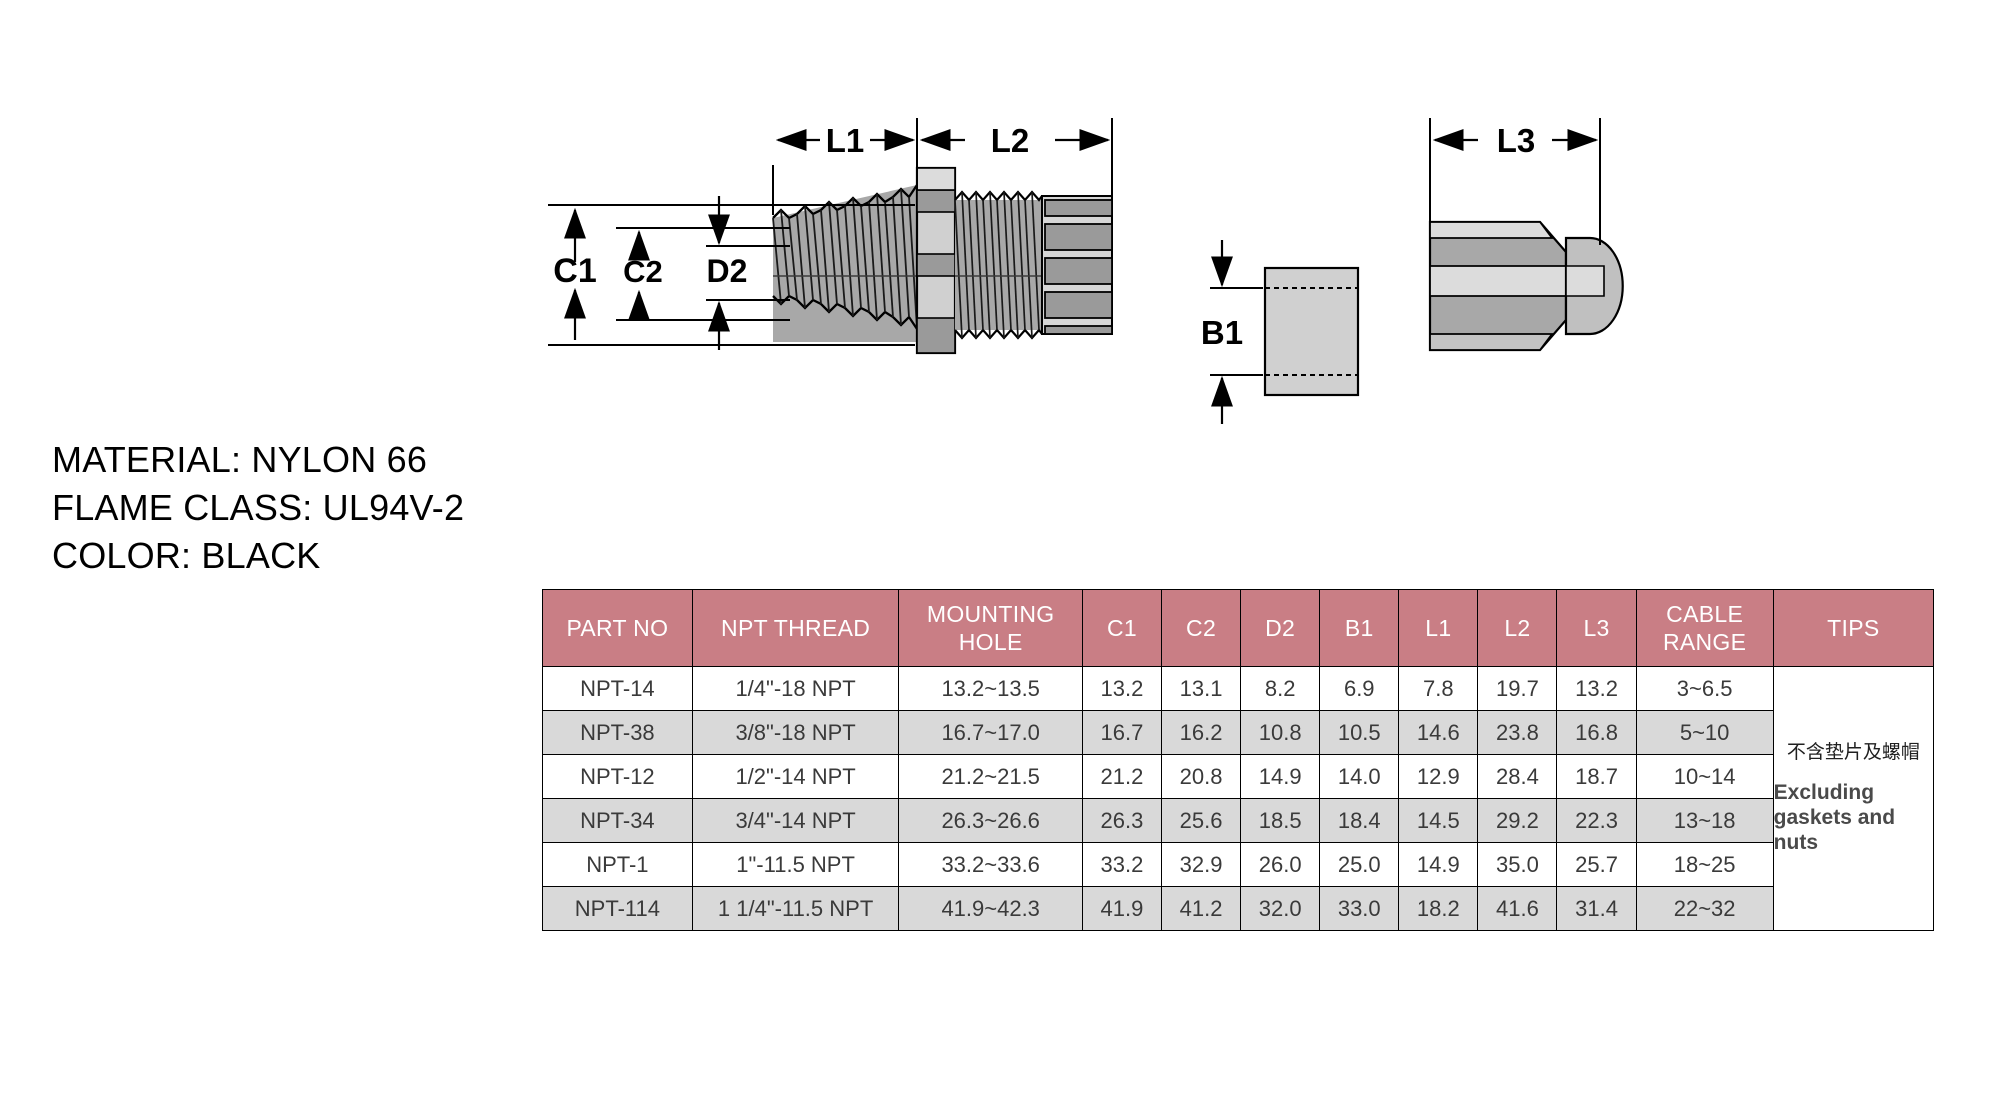 The width and height of the screenshot is (2000, 1111). What do you see at coordinates (727, 271) in the screenshot?
I see `dimension-label-d2: D2` at bounding box center [727, 271].